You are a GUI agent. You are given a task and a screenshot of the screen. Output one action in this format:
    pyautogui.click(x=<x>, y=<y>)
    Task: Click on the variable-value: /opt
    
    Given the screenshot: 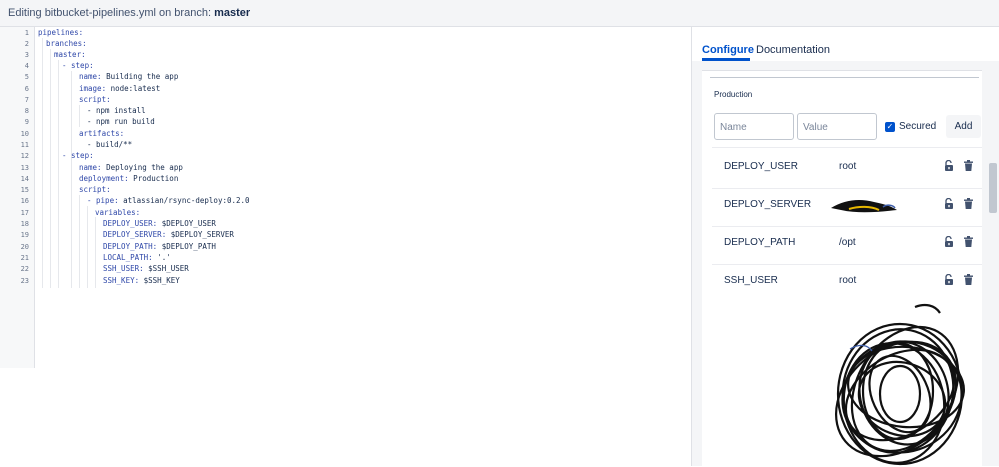 What is the action you would take?
    pyautogui.click(x=847, y=242)
    